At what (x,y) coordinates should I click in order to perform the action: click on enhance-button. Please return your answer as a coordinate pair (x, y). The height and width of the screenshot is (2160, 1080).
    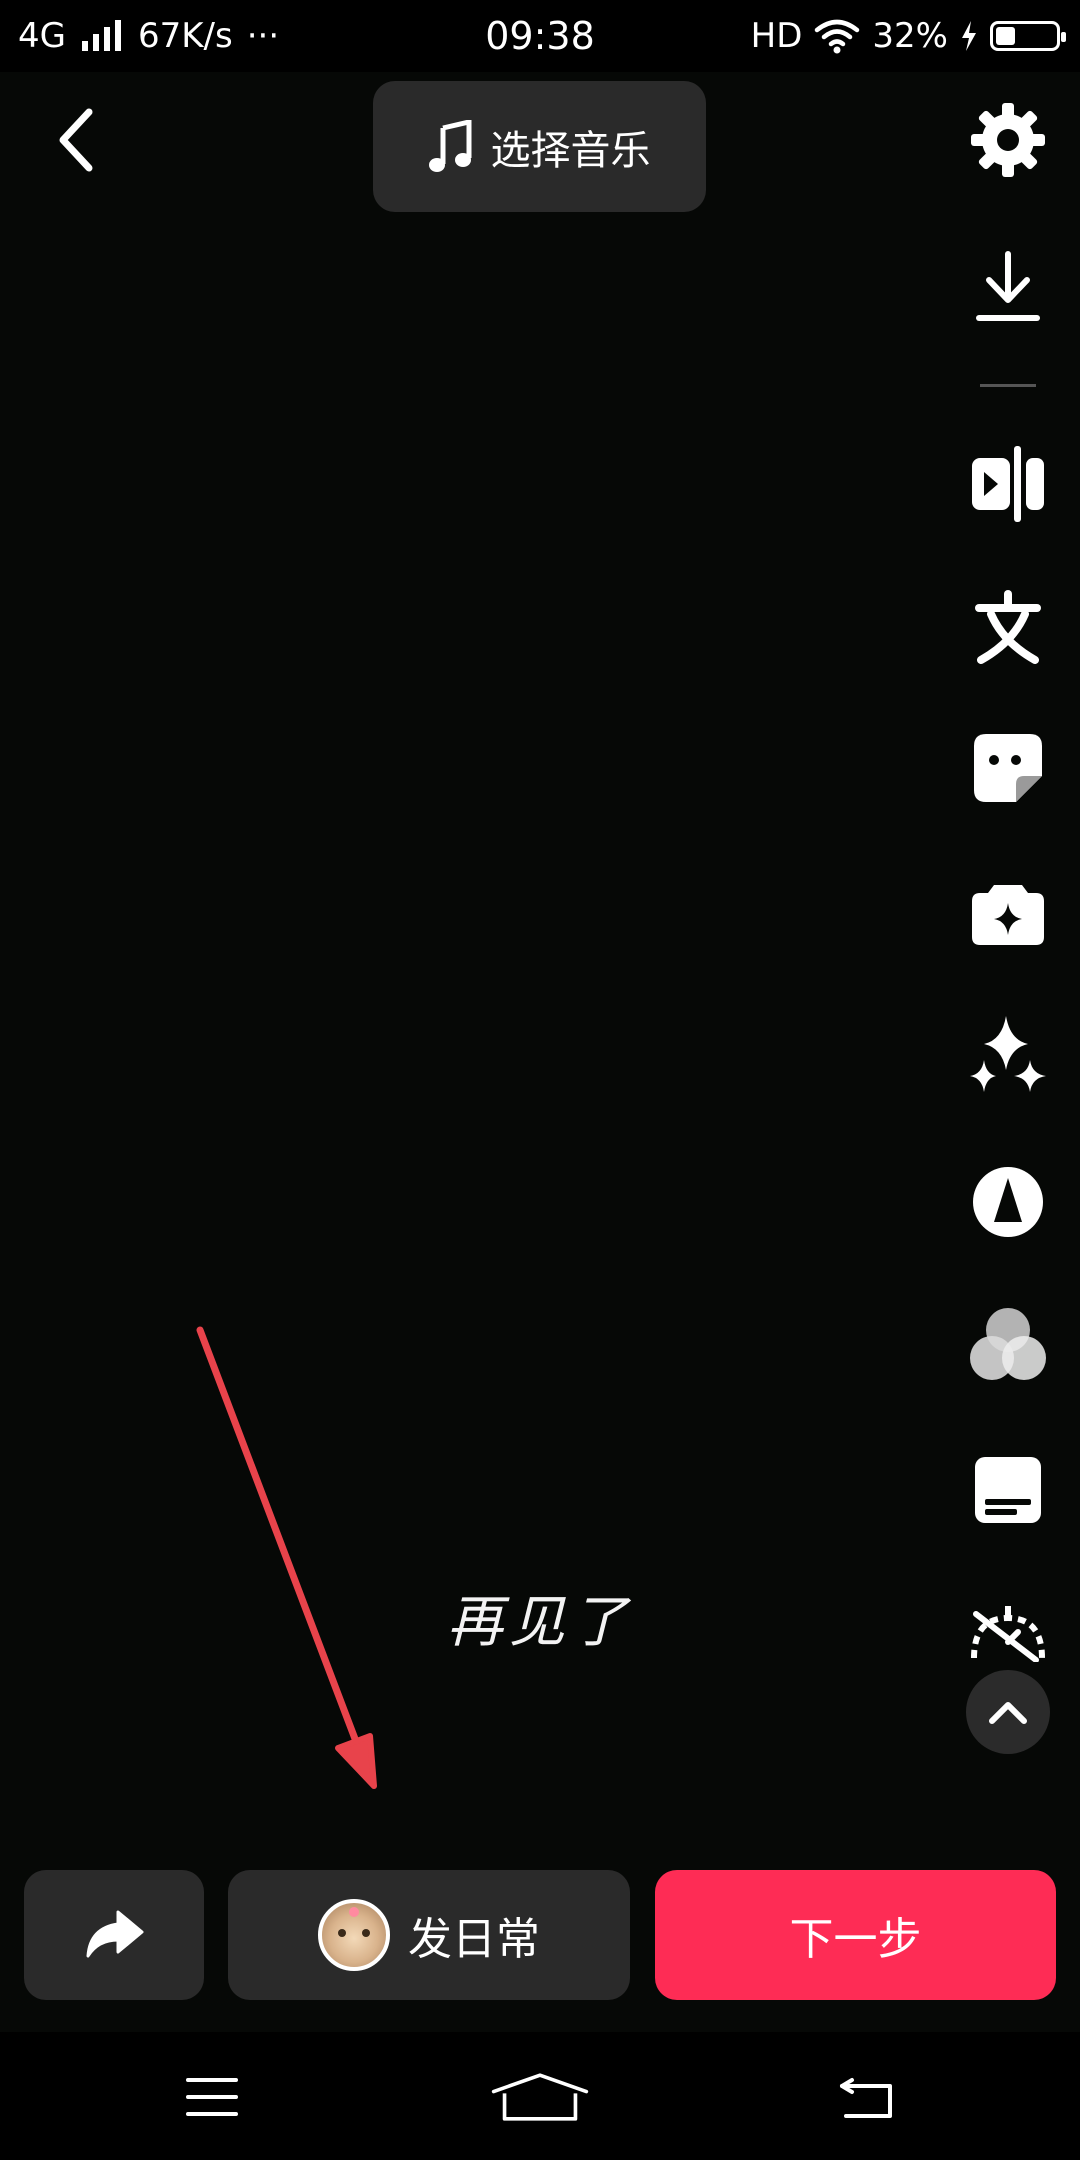
    Looking at the image, I should click on (1008, 1056).